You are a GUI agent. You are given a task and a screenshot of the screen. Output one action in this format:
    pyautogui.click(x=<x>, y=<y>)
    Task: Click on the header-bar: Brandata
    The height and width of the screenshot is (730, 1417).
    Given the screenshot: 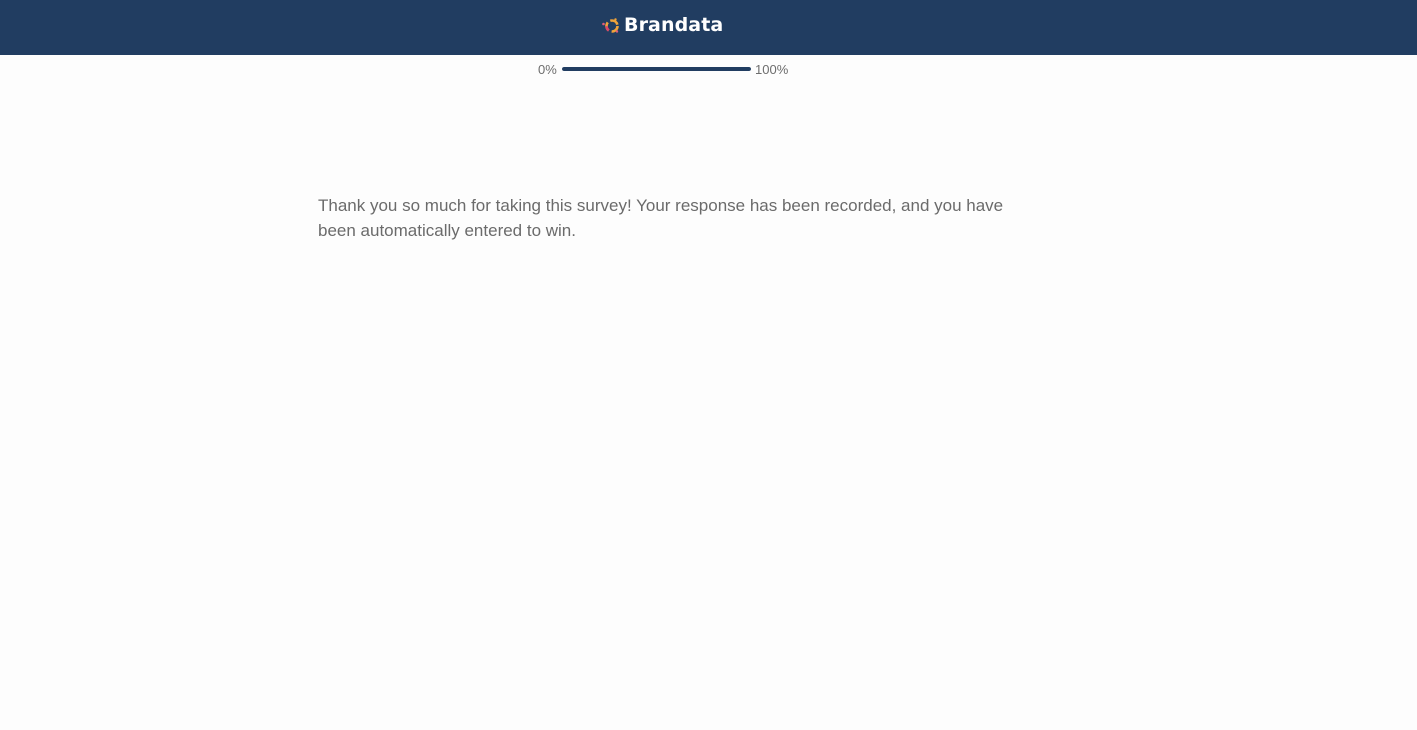 What is the action you would take?
    pyautogui.click(x=708, y=27)
    